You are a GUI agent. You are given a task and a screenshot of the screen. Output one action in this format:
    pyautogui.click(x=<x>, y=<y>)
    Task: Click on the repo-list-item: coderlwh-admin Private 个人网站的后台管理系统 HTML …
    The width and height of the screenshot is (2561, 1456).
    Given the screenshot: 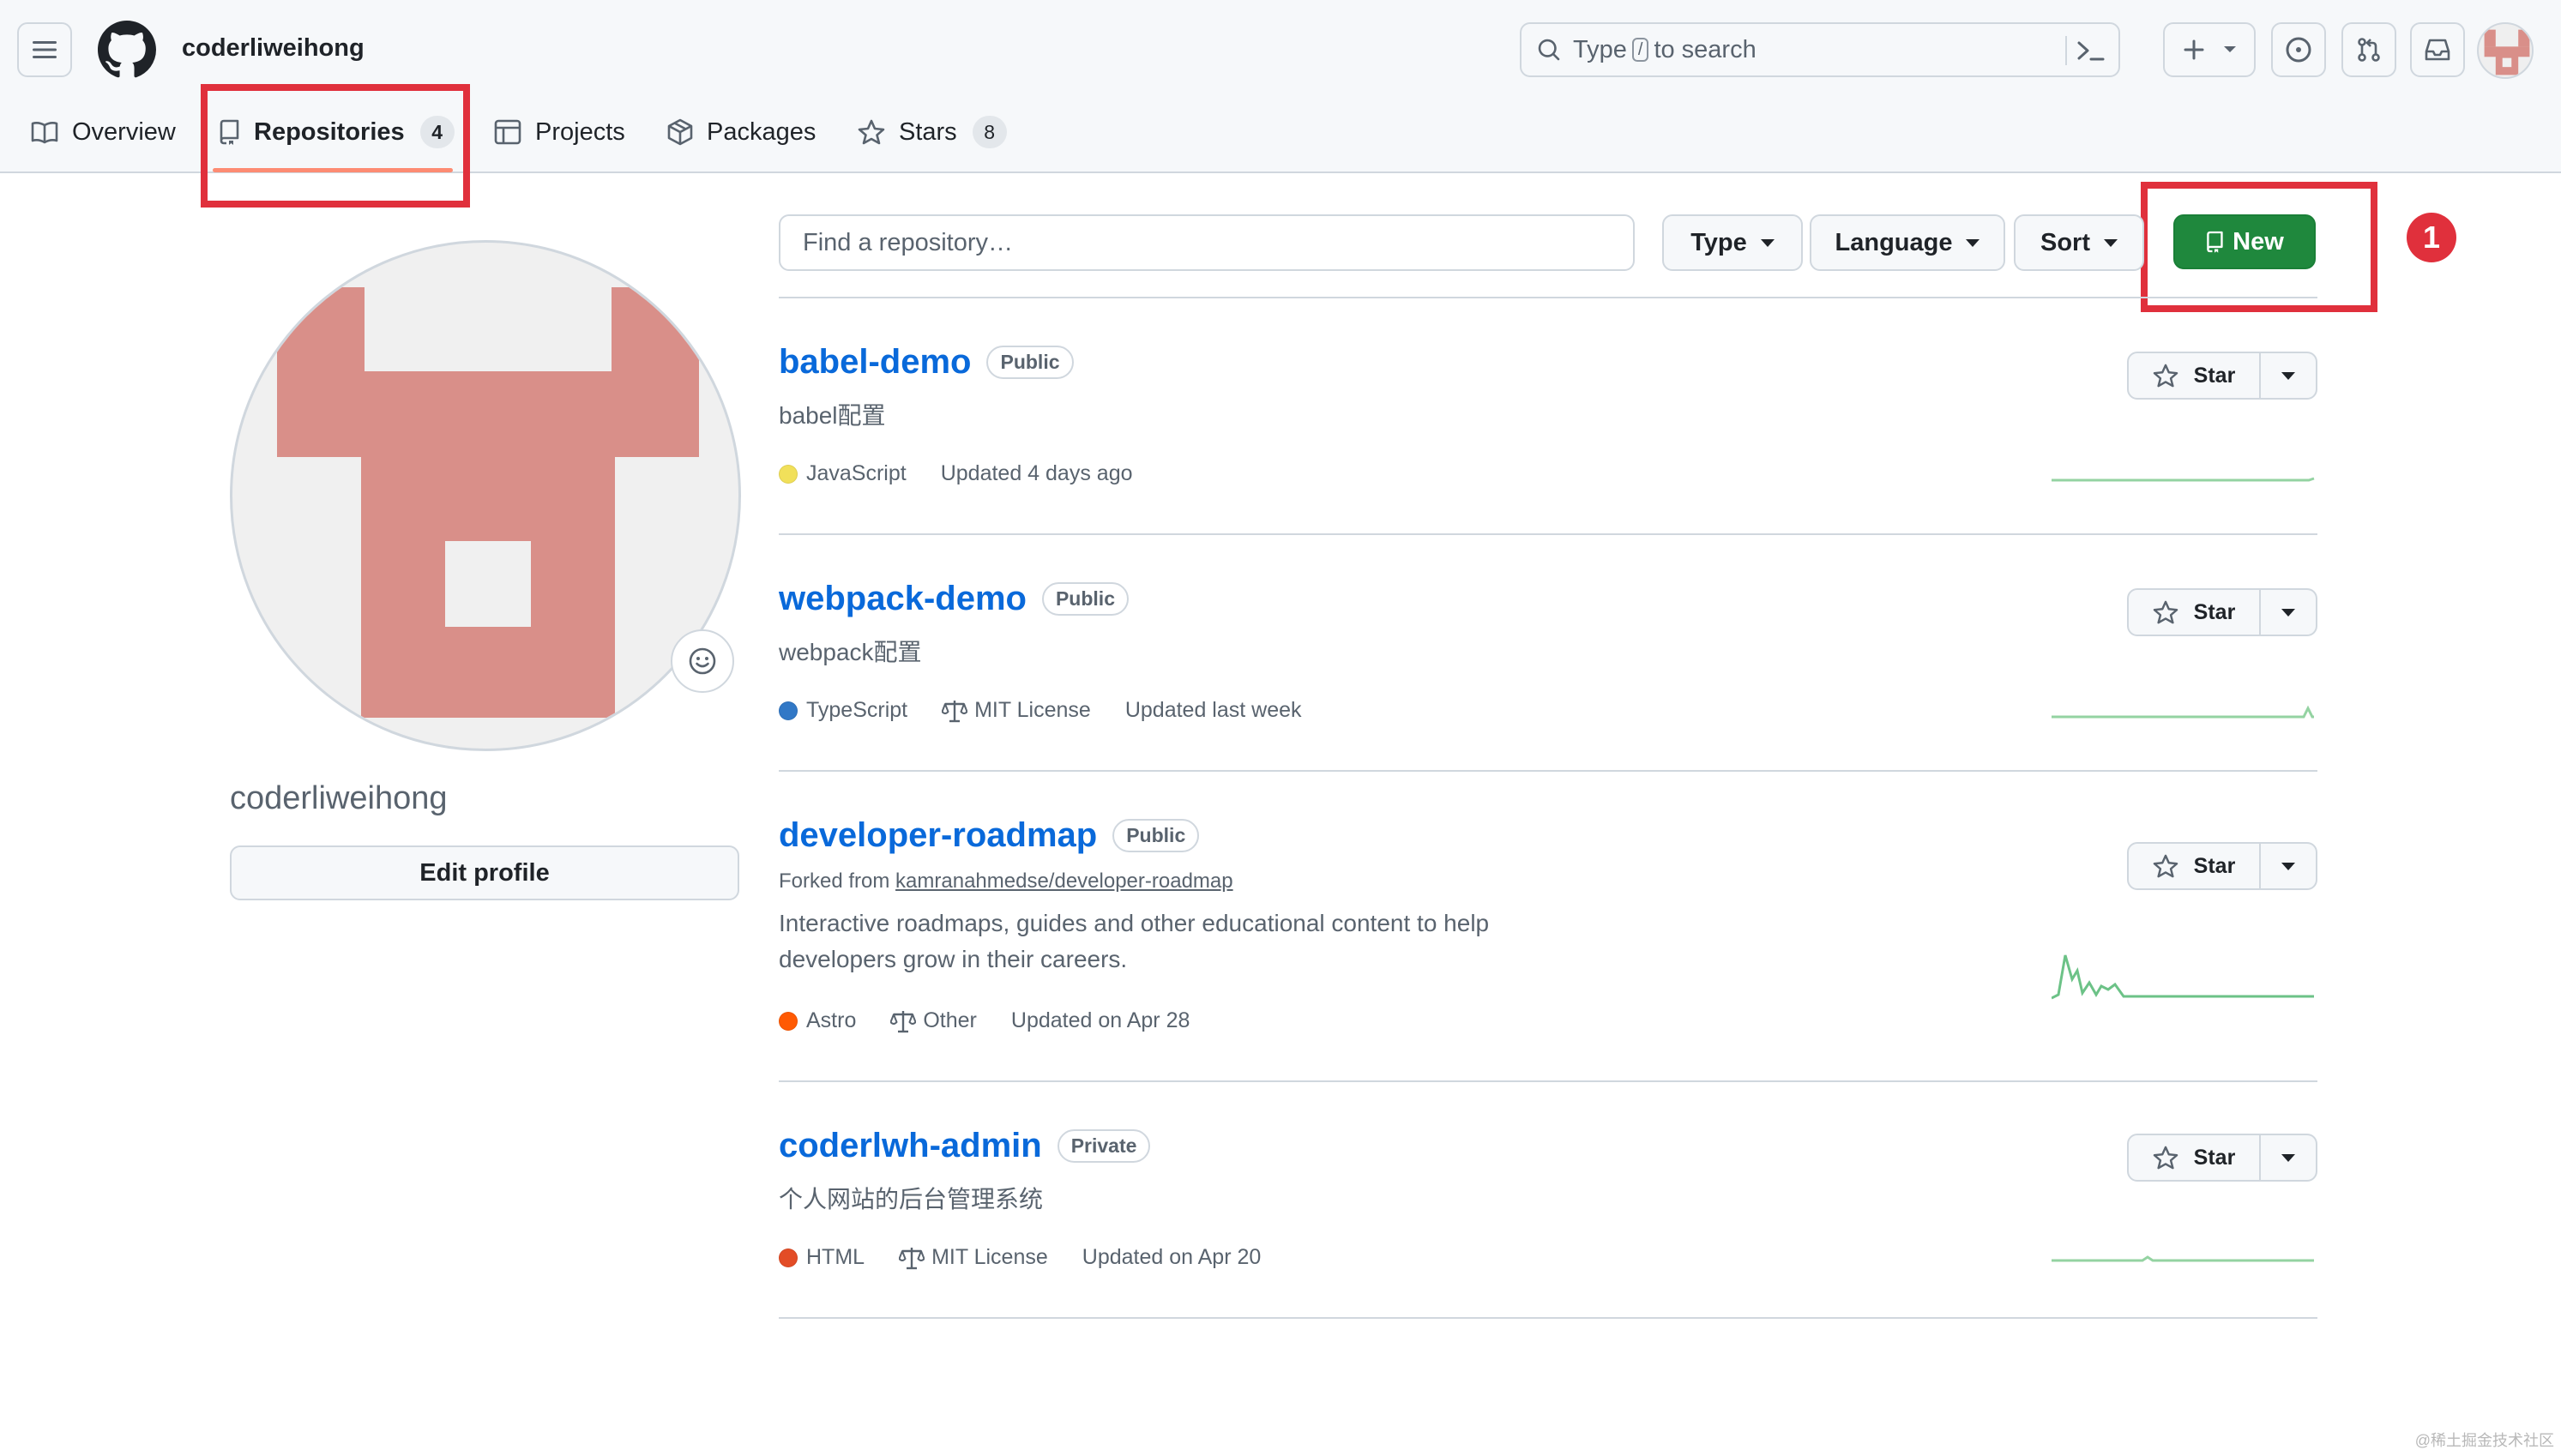 What is the action you would take?
    pyautogui.click(x=1548, y=1223)
    